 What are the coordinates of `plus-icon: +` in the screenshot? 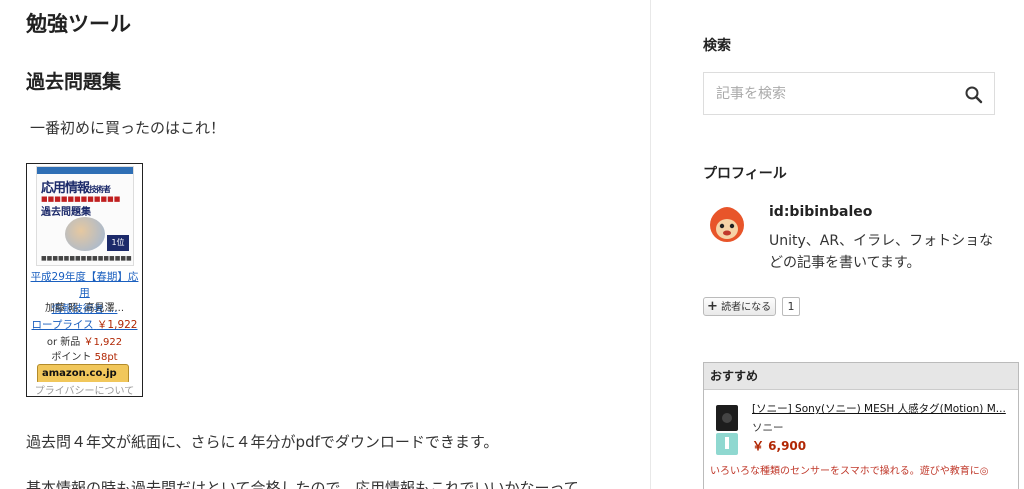 It's located at (712, 306).